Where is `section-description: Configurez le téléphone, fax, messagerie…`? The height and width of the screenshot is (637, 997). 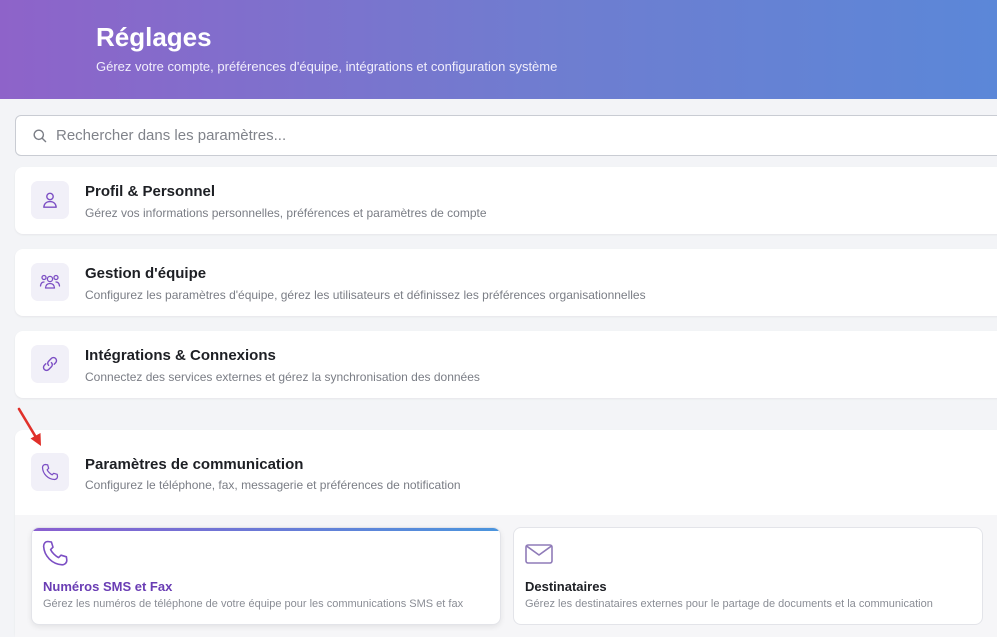 section-description: Configurez le téléphone, fax, messagerie… is located at coordinates (273, 485).